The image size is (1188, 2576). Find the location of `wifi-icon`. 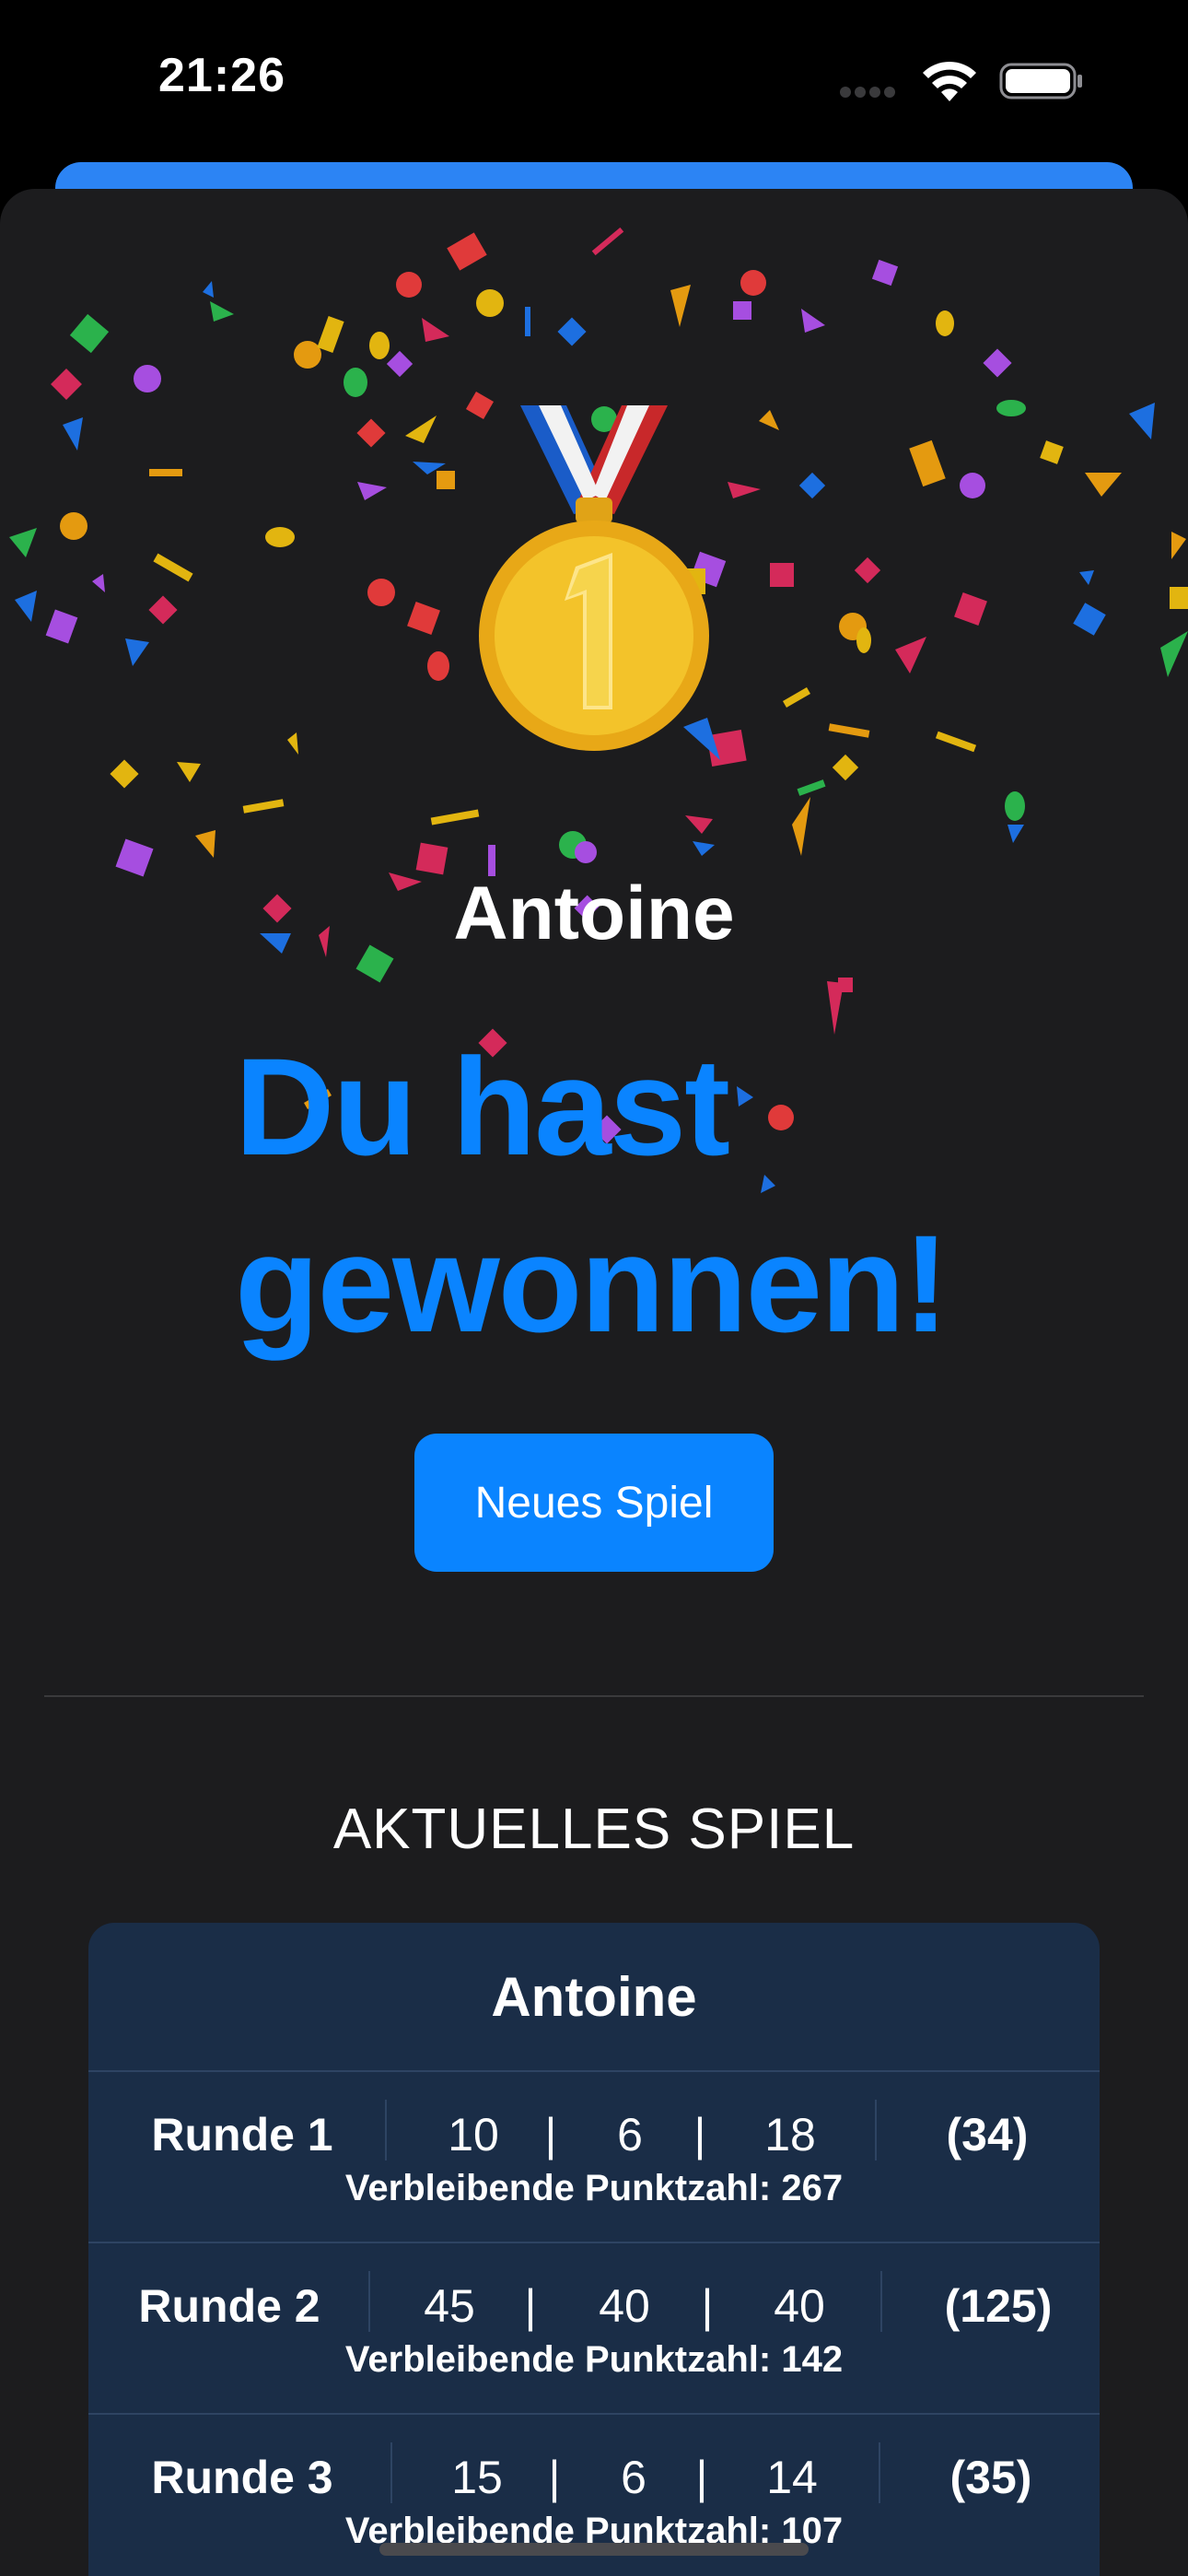

wifi-icon is located at coordinates (949, 81).